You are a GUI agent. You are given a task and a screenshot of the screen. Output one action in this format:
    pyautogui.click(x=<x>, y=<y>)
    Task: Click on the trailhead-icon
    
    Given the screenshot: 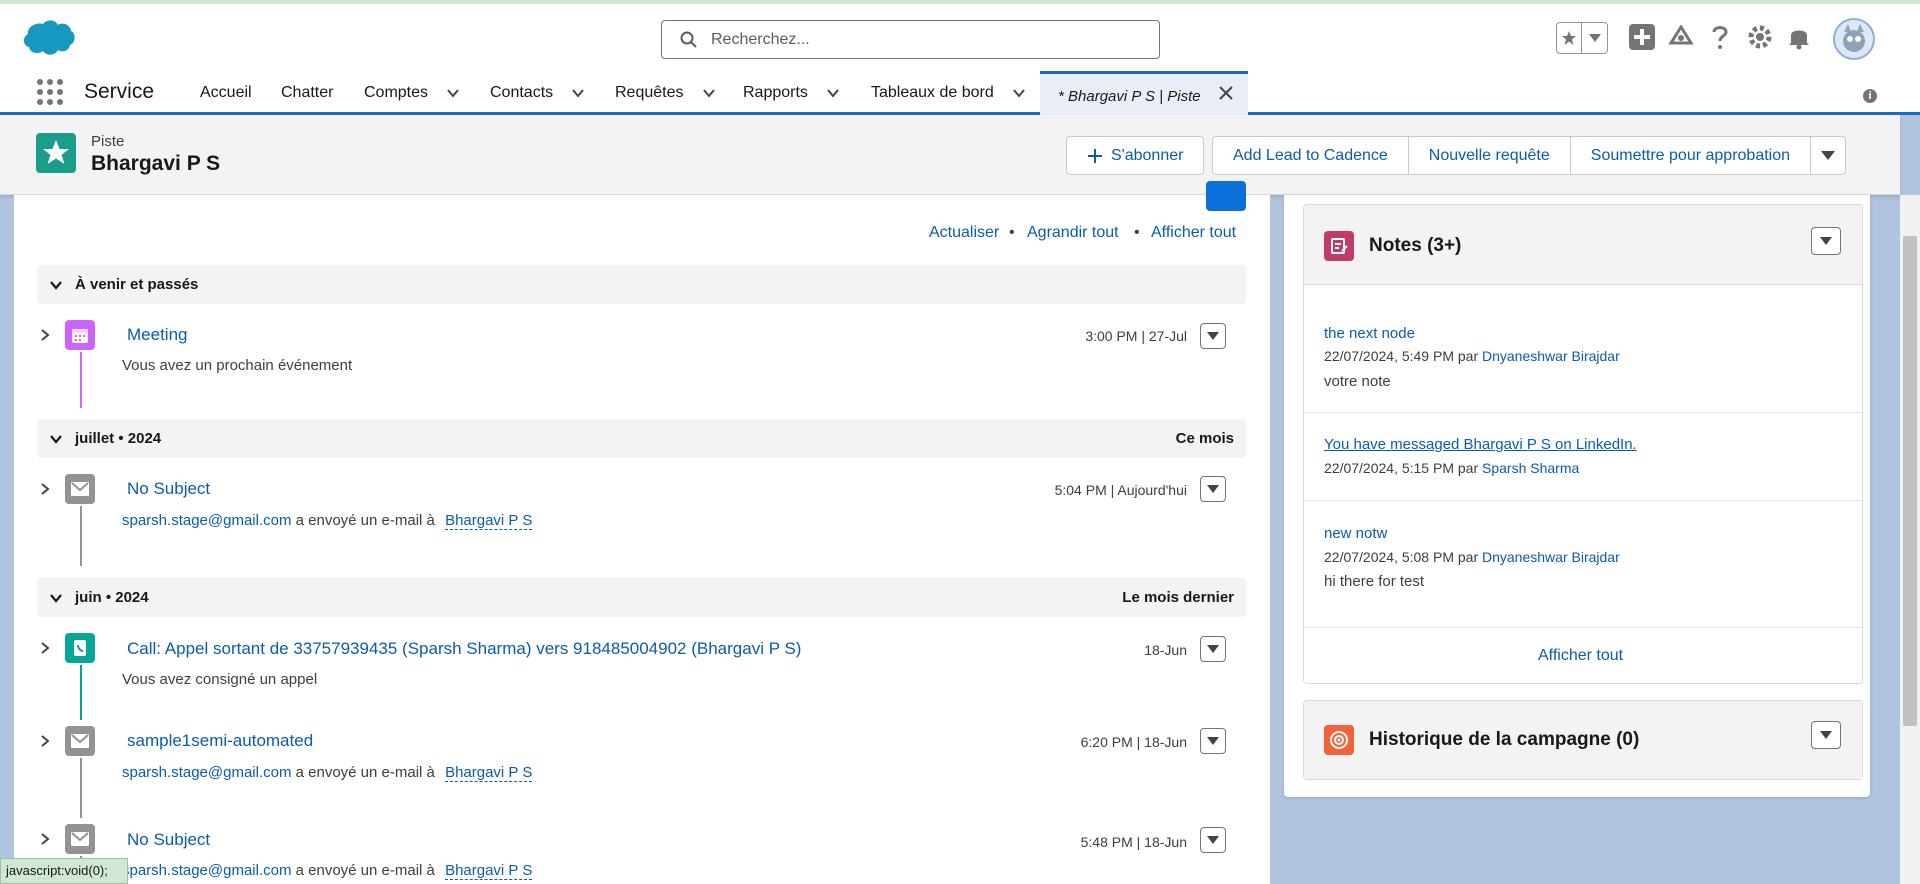 What is the action you would take?
    pyautogui.click(x=1681, y=37)
    